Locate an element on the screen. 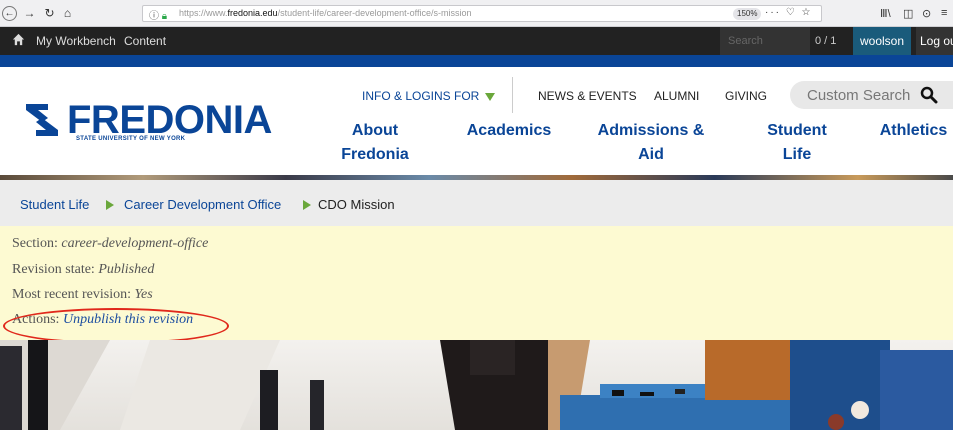  nav-about-line1: About is located at coordinates (375, 130).